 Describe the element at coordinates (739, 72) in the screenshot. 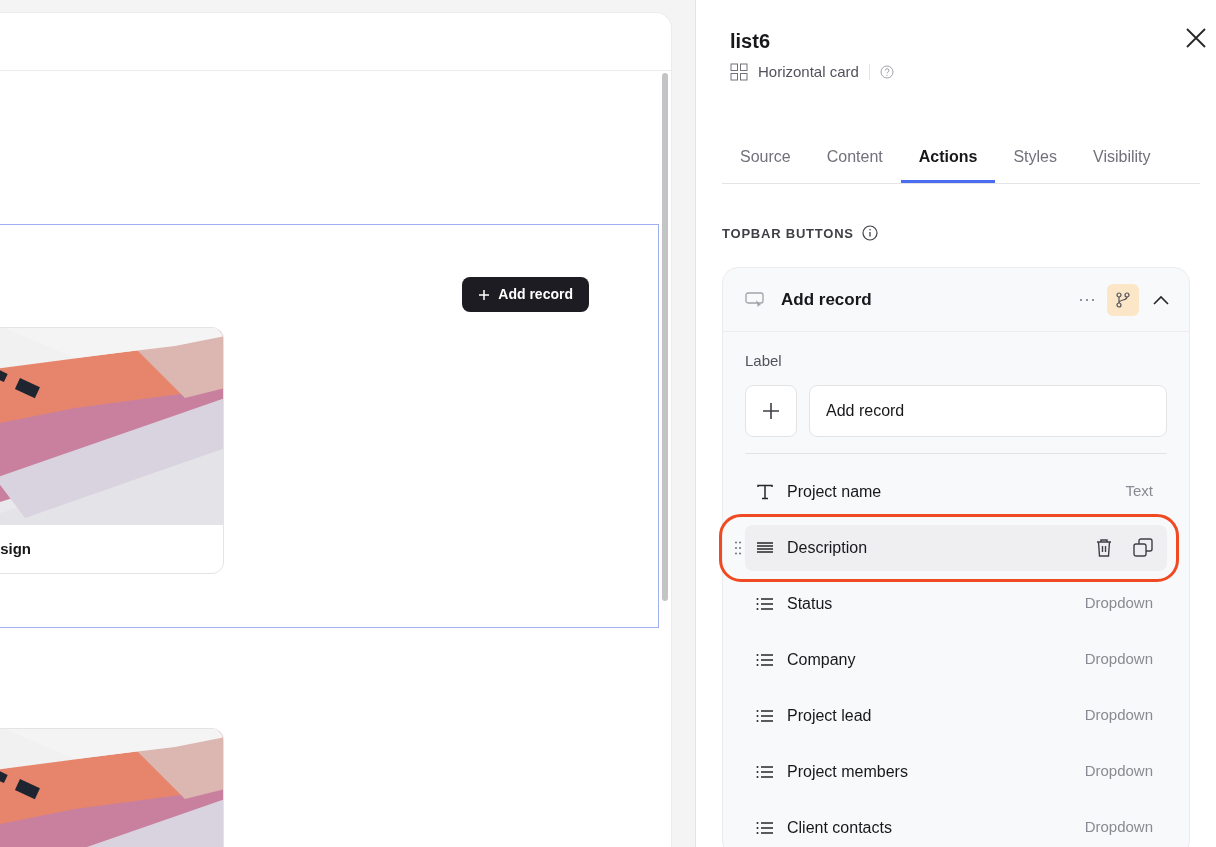

I see `grid-icon` at that location.